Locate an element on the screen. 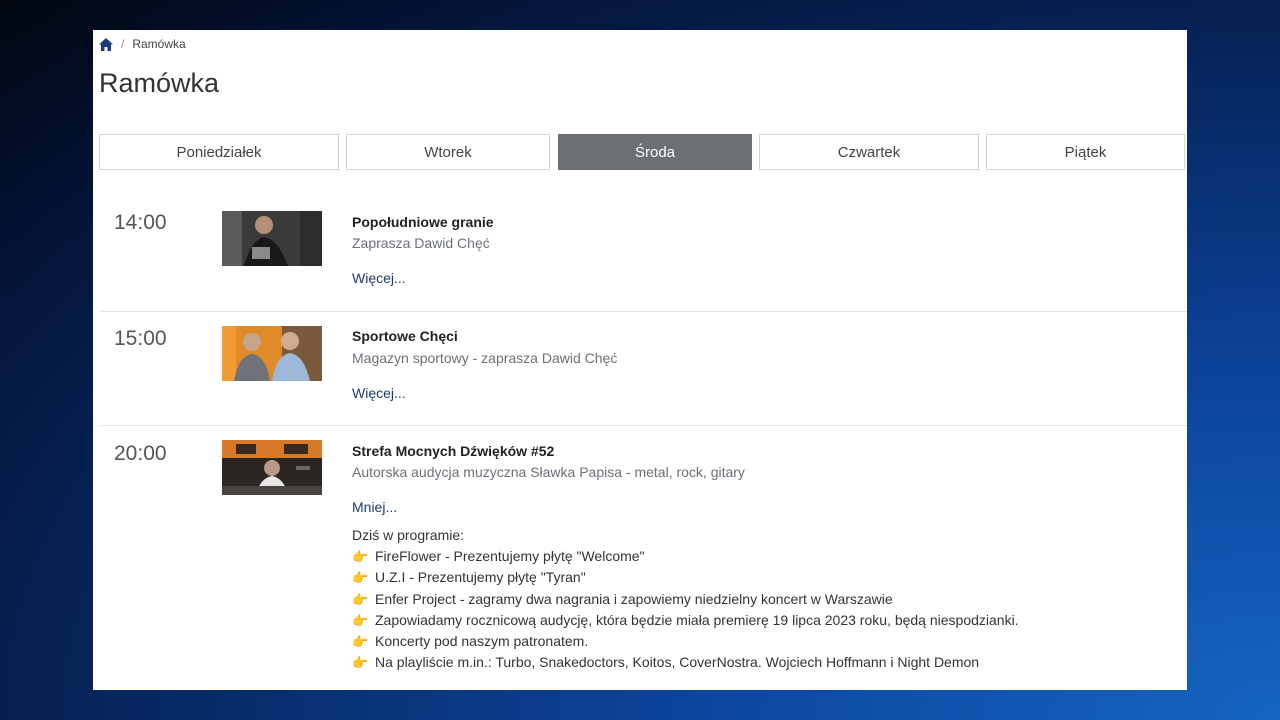 This screenshot has width=1280, height=720. details-list-item: 👉 U.Z.I - Prezentujemy płytę "Tyran" is located at coordinates (685, 577).